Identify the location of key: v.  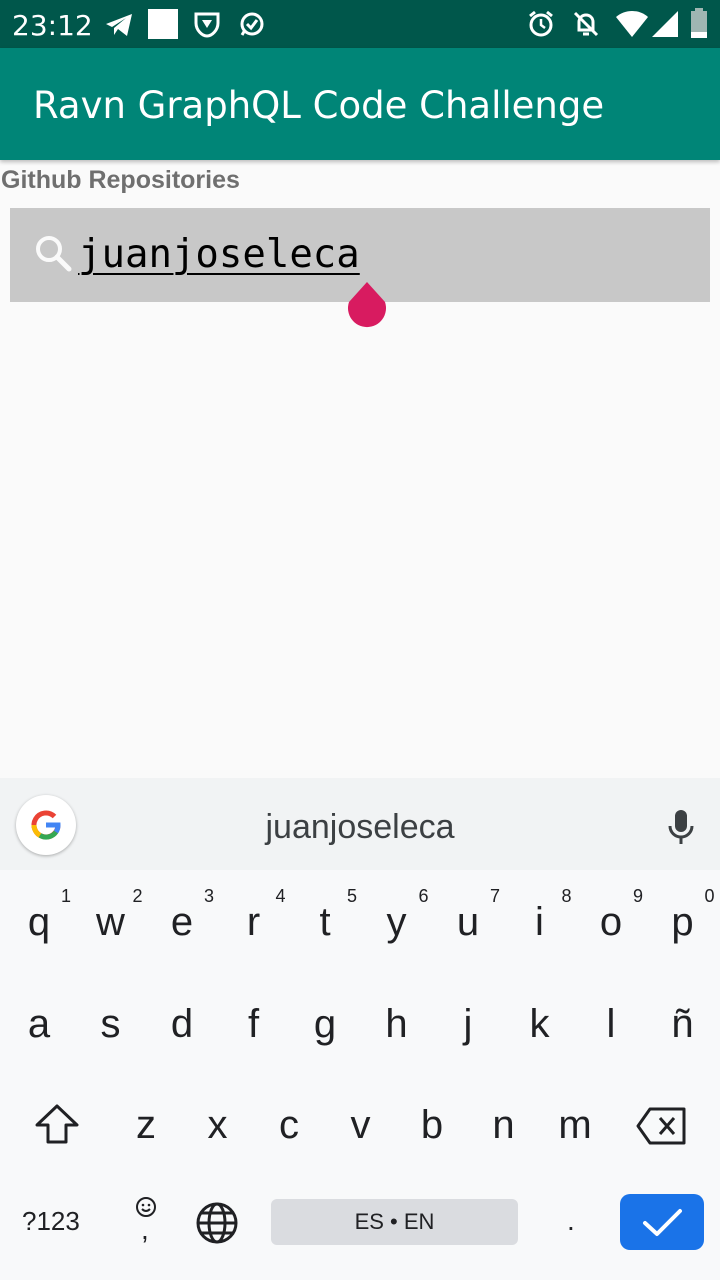
(361, 1123).